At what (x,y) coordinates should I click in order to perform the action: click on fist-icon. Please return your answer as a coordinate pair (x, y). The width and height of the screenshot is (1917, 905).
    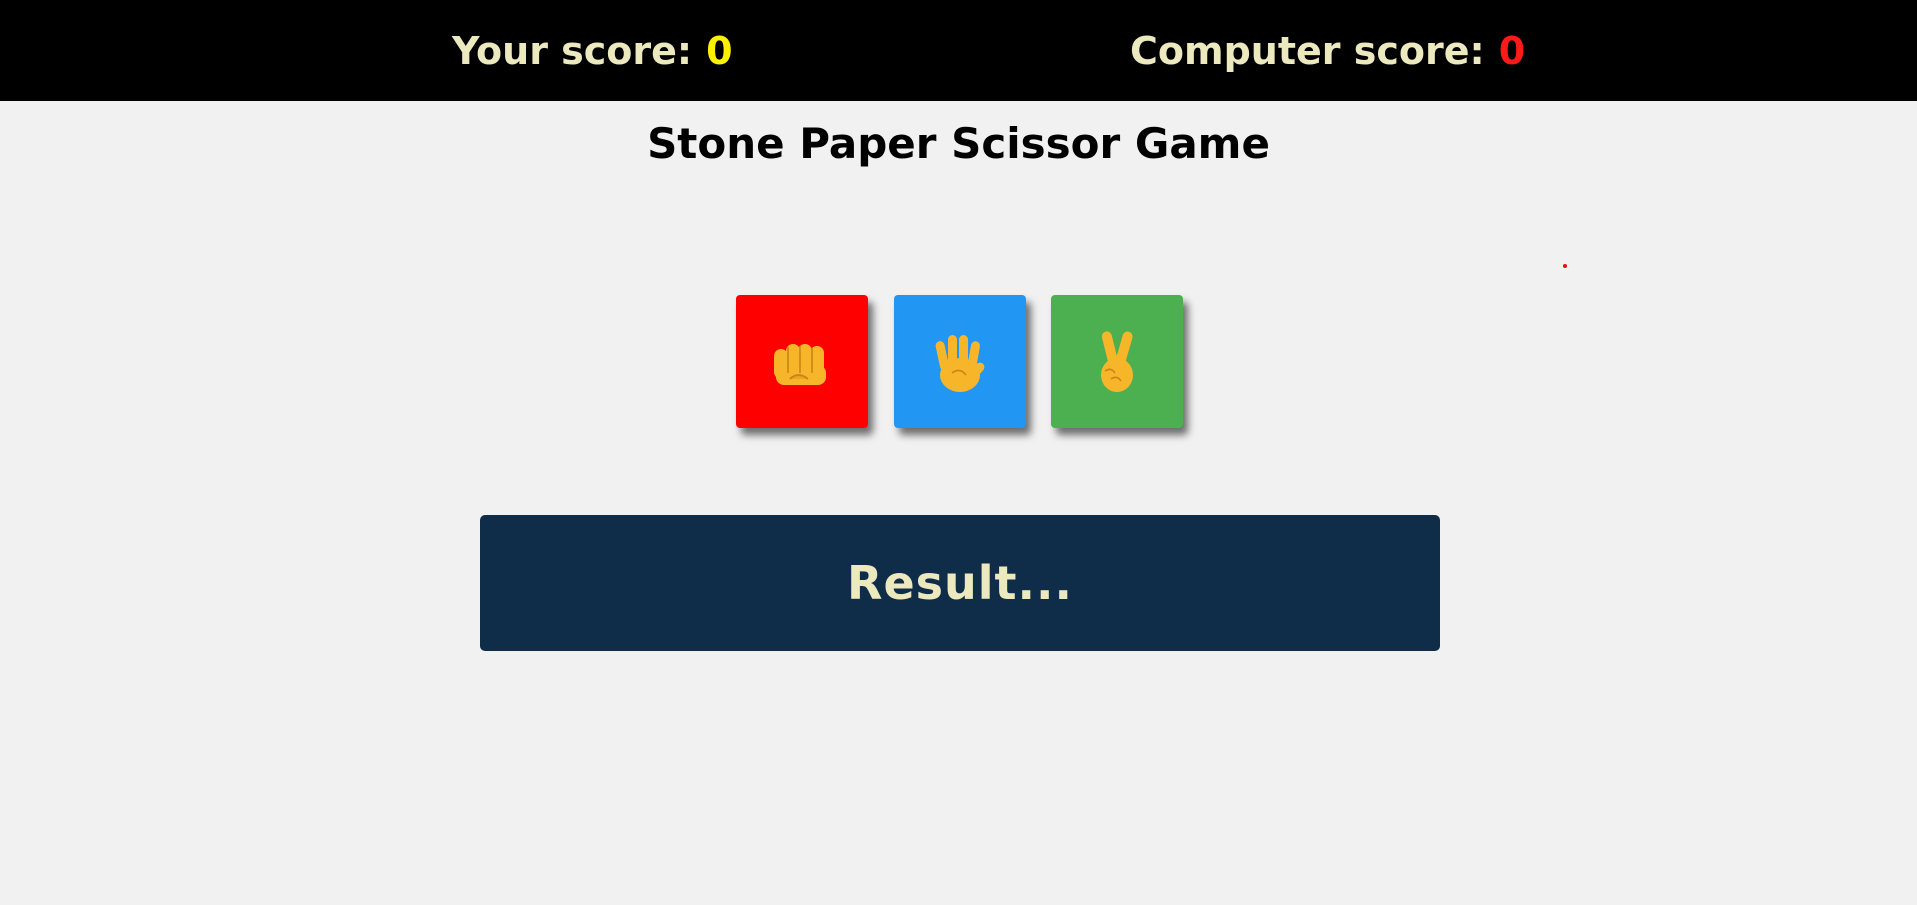
    Looking at the image, I should click on (800, 364).